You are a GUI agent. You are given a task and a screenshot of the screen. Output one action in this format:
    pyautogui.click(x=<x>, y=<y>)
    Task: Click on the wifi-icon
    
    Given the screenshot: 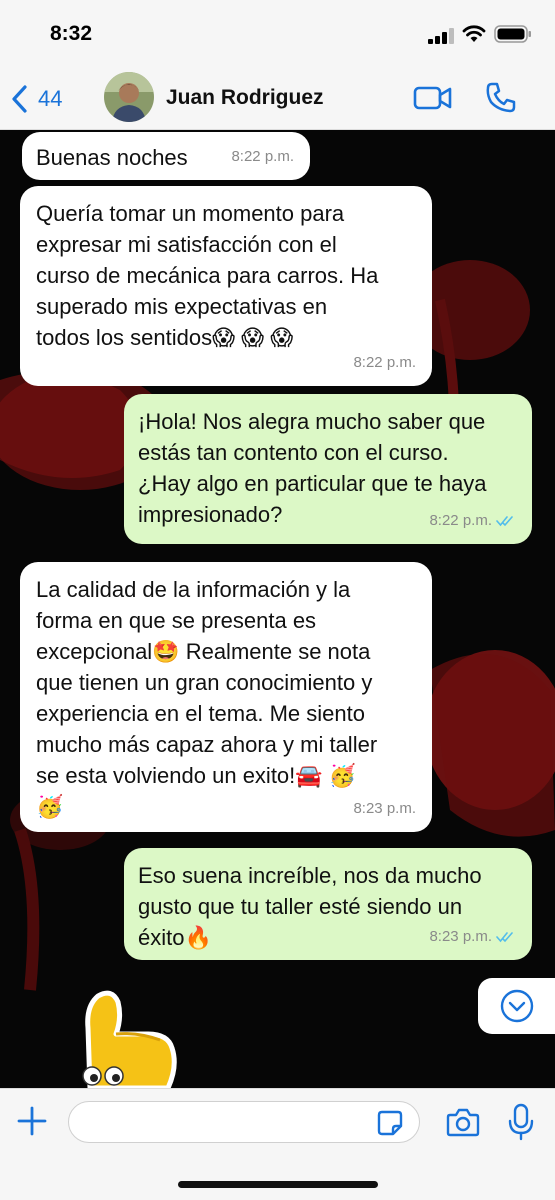 What is the action you would take?
    pyautogui.click(x=474, y=33)
    